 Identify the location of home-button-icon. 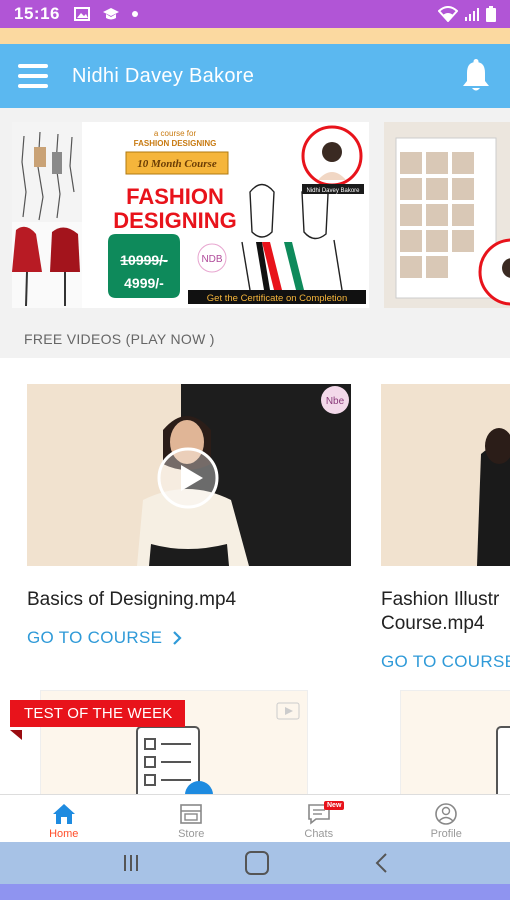
(257, 863).